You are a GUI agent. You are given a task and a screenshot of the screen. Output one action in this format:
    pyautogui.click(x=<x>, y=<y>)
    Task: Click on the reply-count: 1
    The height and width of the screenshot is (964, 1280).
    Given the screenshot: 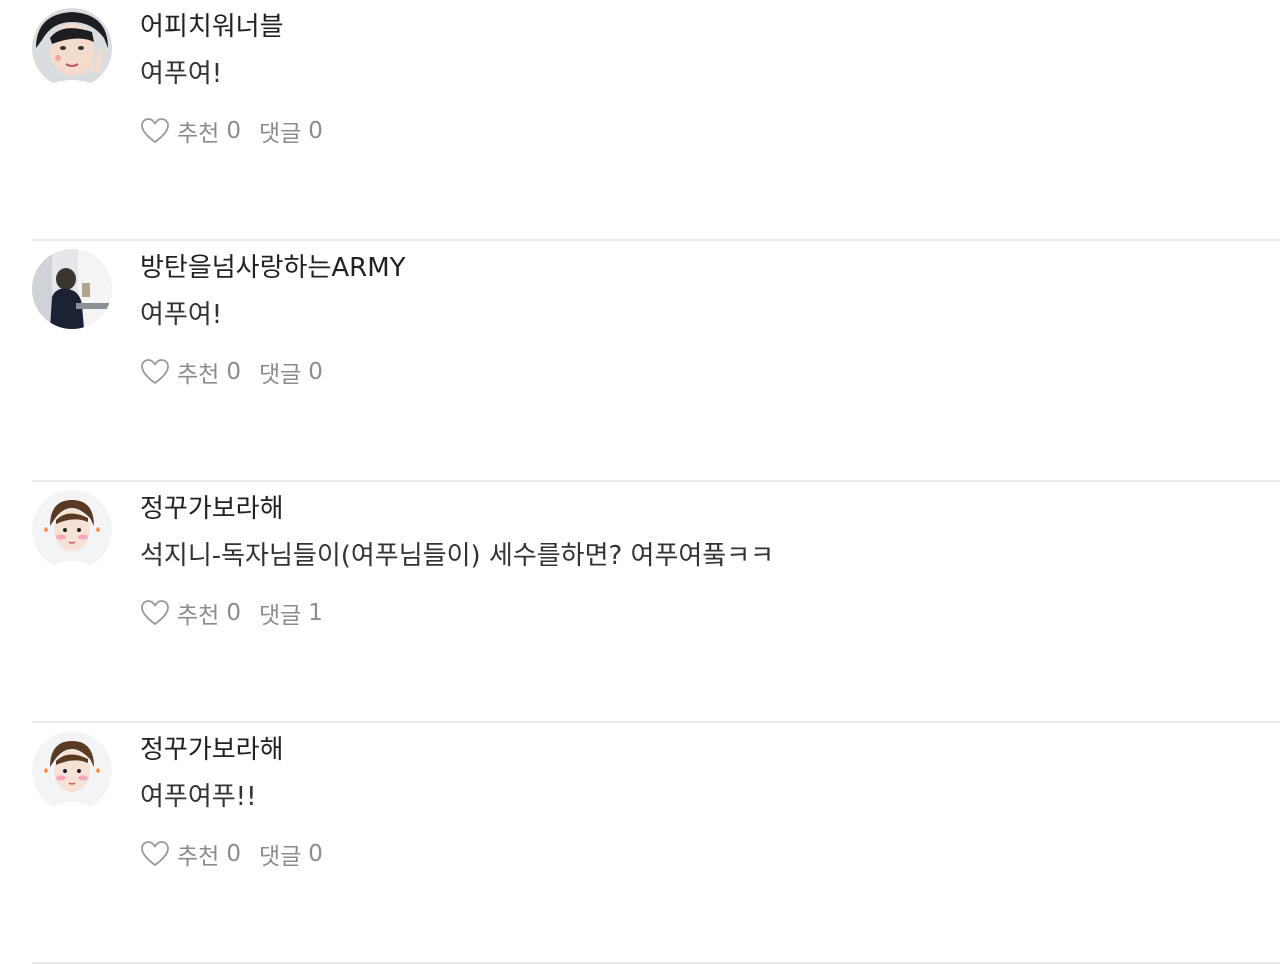 What is the action you would take?
    pyautogui.click(x=315, y=613)
    